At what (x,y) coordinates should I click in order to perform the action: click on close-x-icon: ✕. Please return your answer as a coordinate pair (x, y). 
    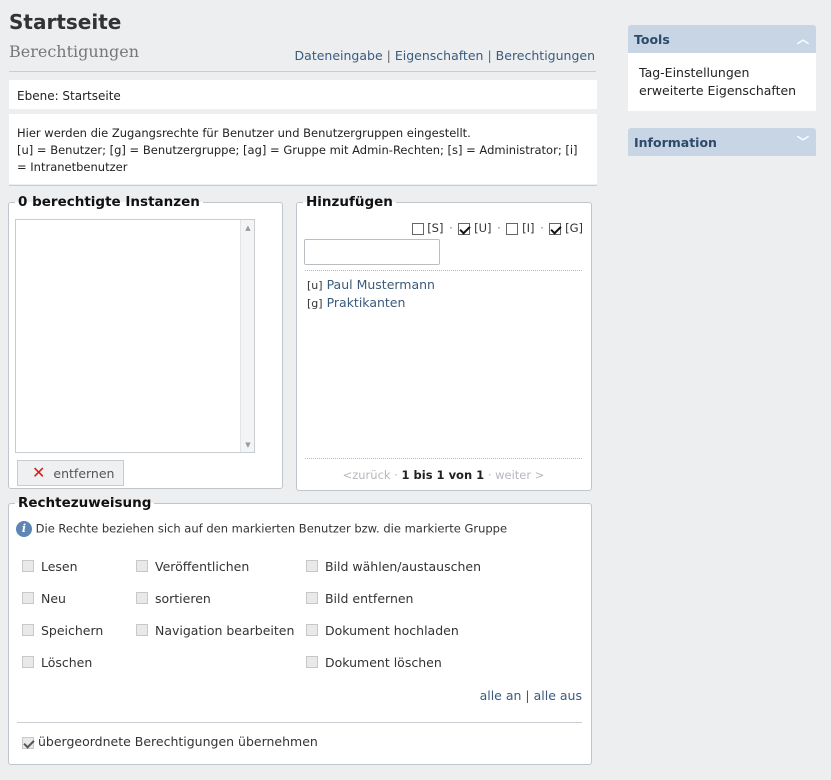
    Looking at the image, I should click on (39, 472).